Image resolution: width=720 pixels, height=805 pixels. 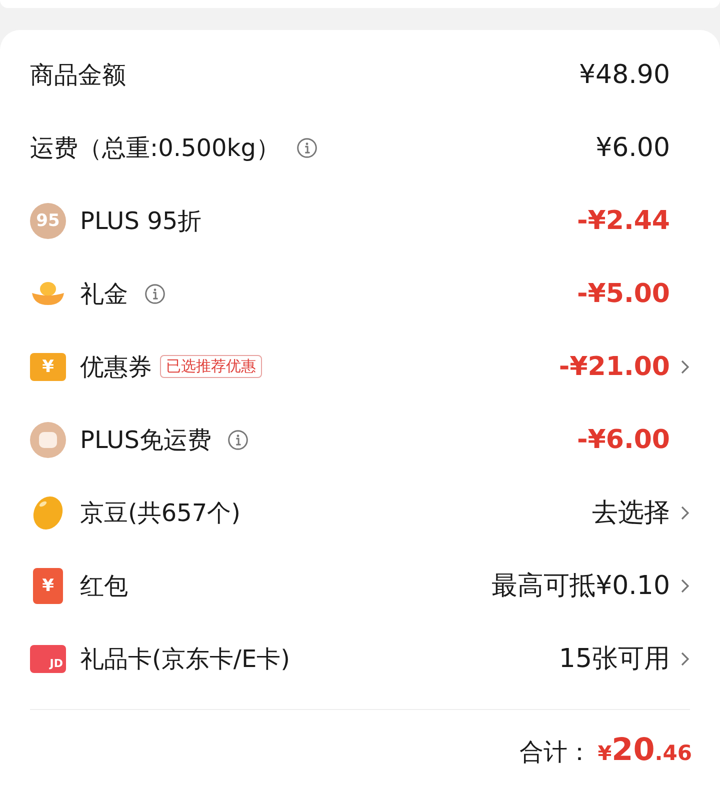 What do you see at coordinates (48, 586) in the screenshot?
I see `envelope-icon: ¥` at bounding box center [48, 586].